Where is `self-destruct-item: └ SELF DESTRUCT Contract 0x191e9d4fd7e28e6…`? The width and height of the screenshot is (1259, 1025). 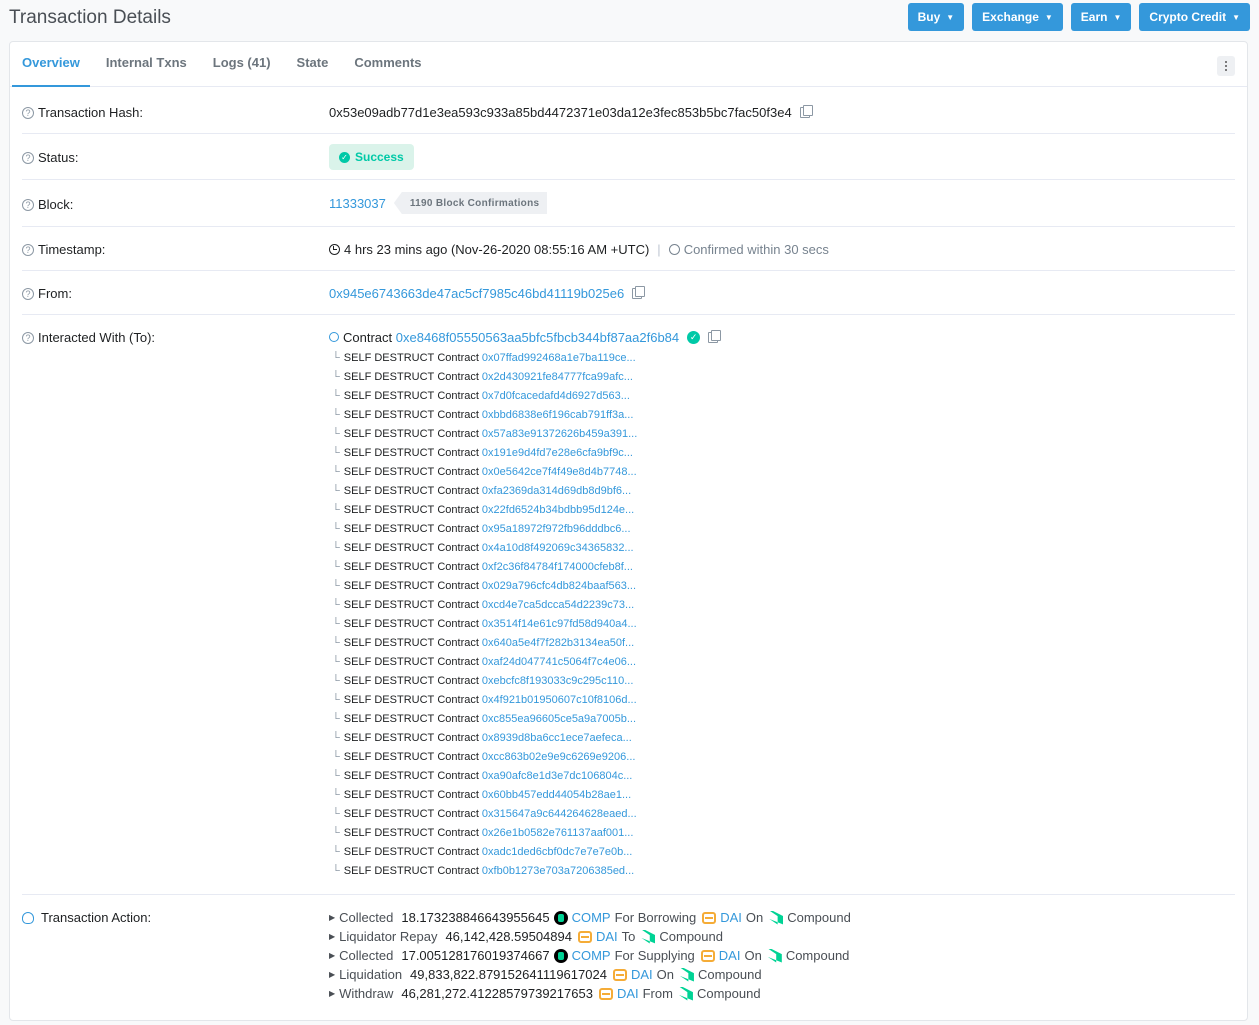
self-destruct-item: └ SELF DESTRUCT Contract 0x191e9d4fd7e28e6… is located at coordinates (523, 452).